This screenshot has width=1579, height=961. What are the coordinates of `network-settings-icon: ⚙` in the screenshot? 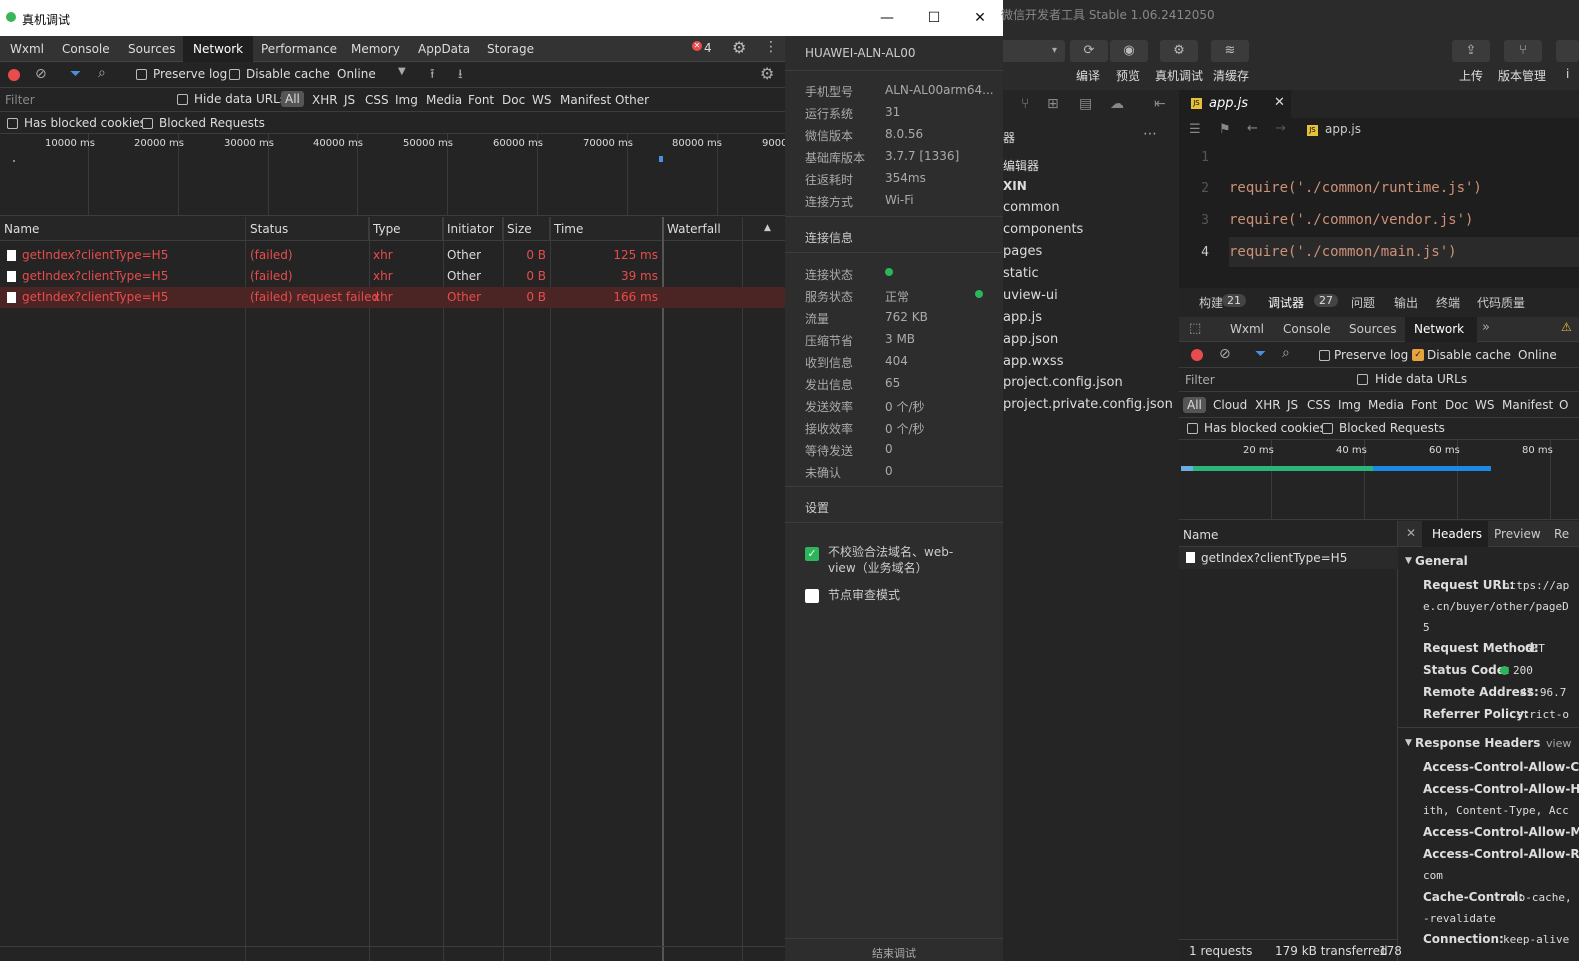 It's located at (767, 73).